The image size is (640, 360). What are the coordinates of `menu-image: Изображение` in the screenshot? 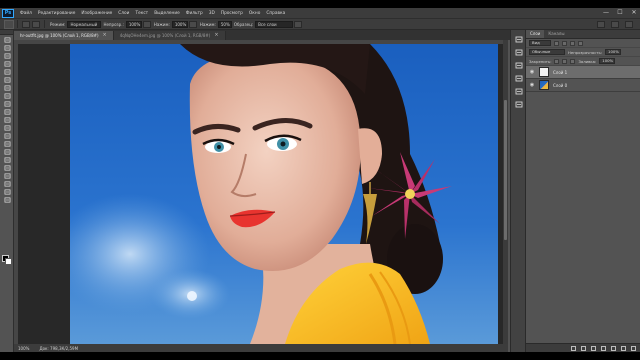 It's located at (96, 13).